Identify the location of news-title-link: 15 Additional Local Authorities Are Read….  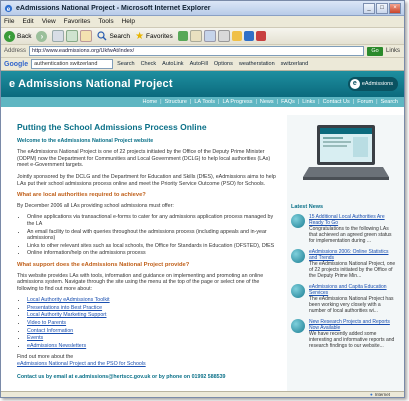
(353, 220).